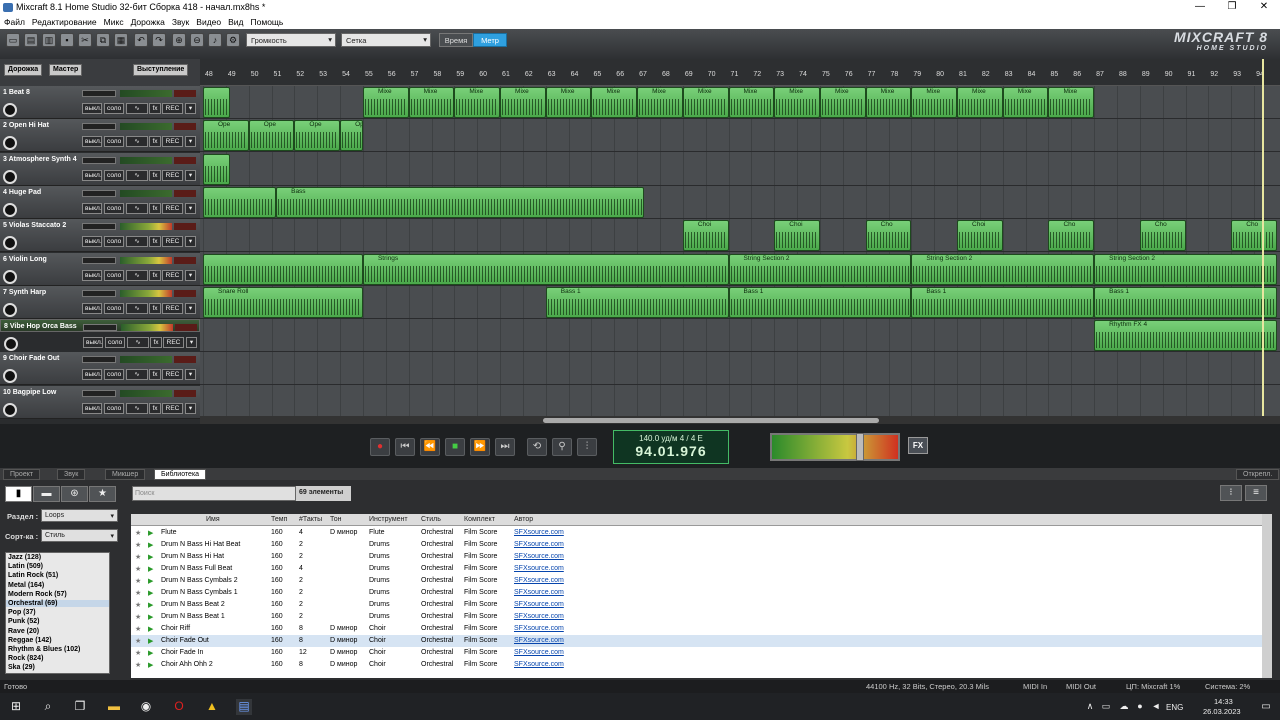  I want to click on column-header: Автор, so click(523, 519).